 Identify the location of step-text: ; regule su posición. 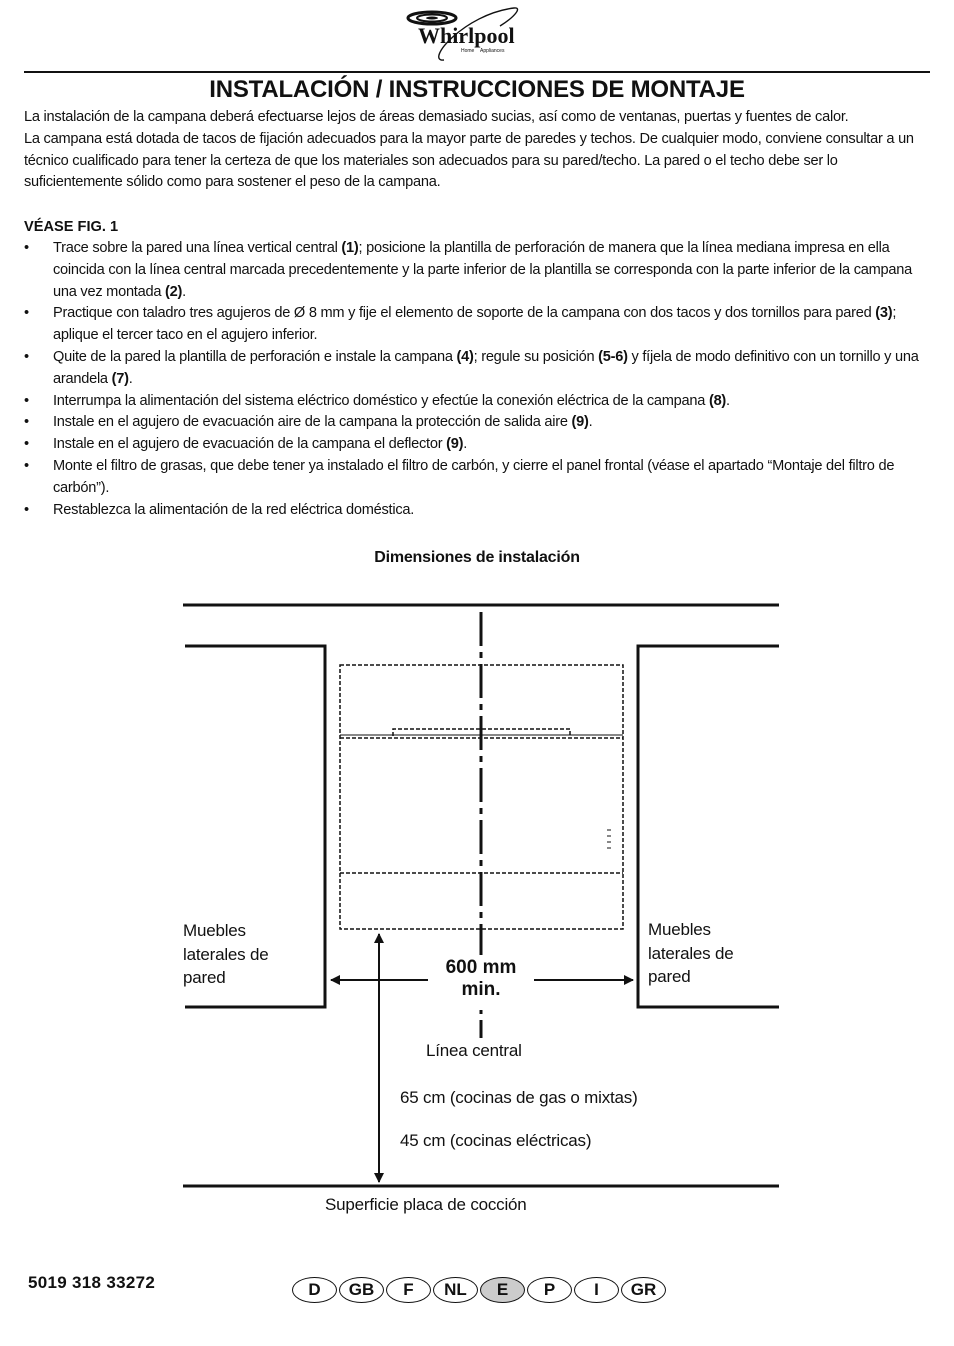
(536, 356).